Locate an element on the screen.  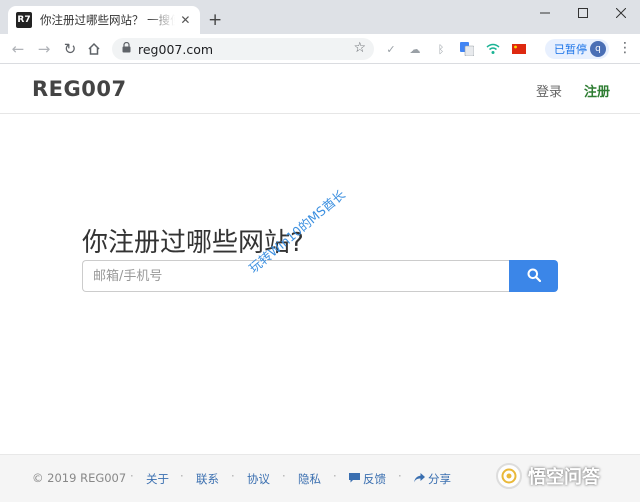
feedback-label: 反馈 is located at coordinates (374, 479).